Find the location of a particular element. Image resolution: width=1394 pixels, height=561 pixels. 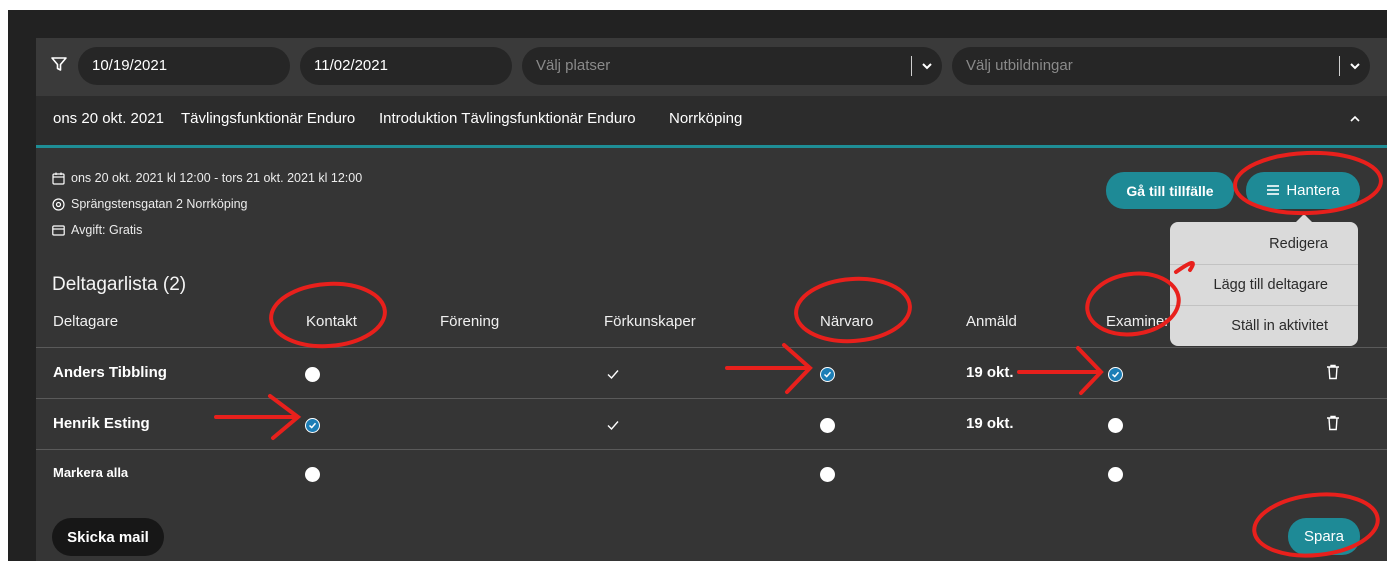

select-all-contact-radio is located at coordinates (312, 474).